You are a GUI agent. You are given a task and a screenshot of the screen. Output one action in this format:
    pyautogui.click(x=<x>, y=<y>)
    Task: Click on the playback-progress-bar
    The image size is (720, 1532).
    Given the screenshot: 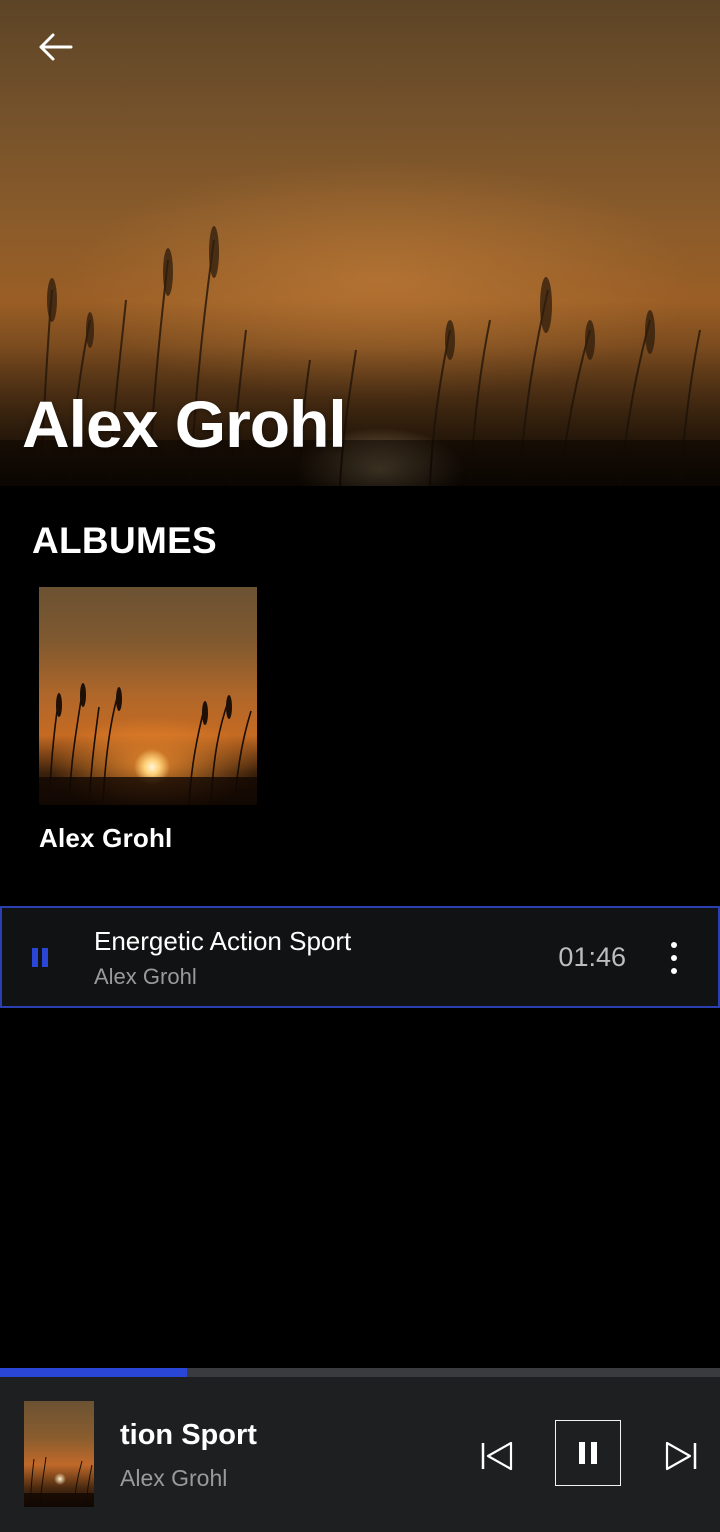 What is the action you would take?
    pyautogui.click(x=360, y=1372)
    